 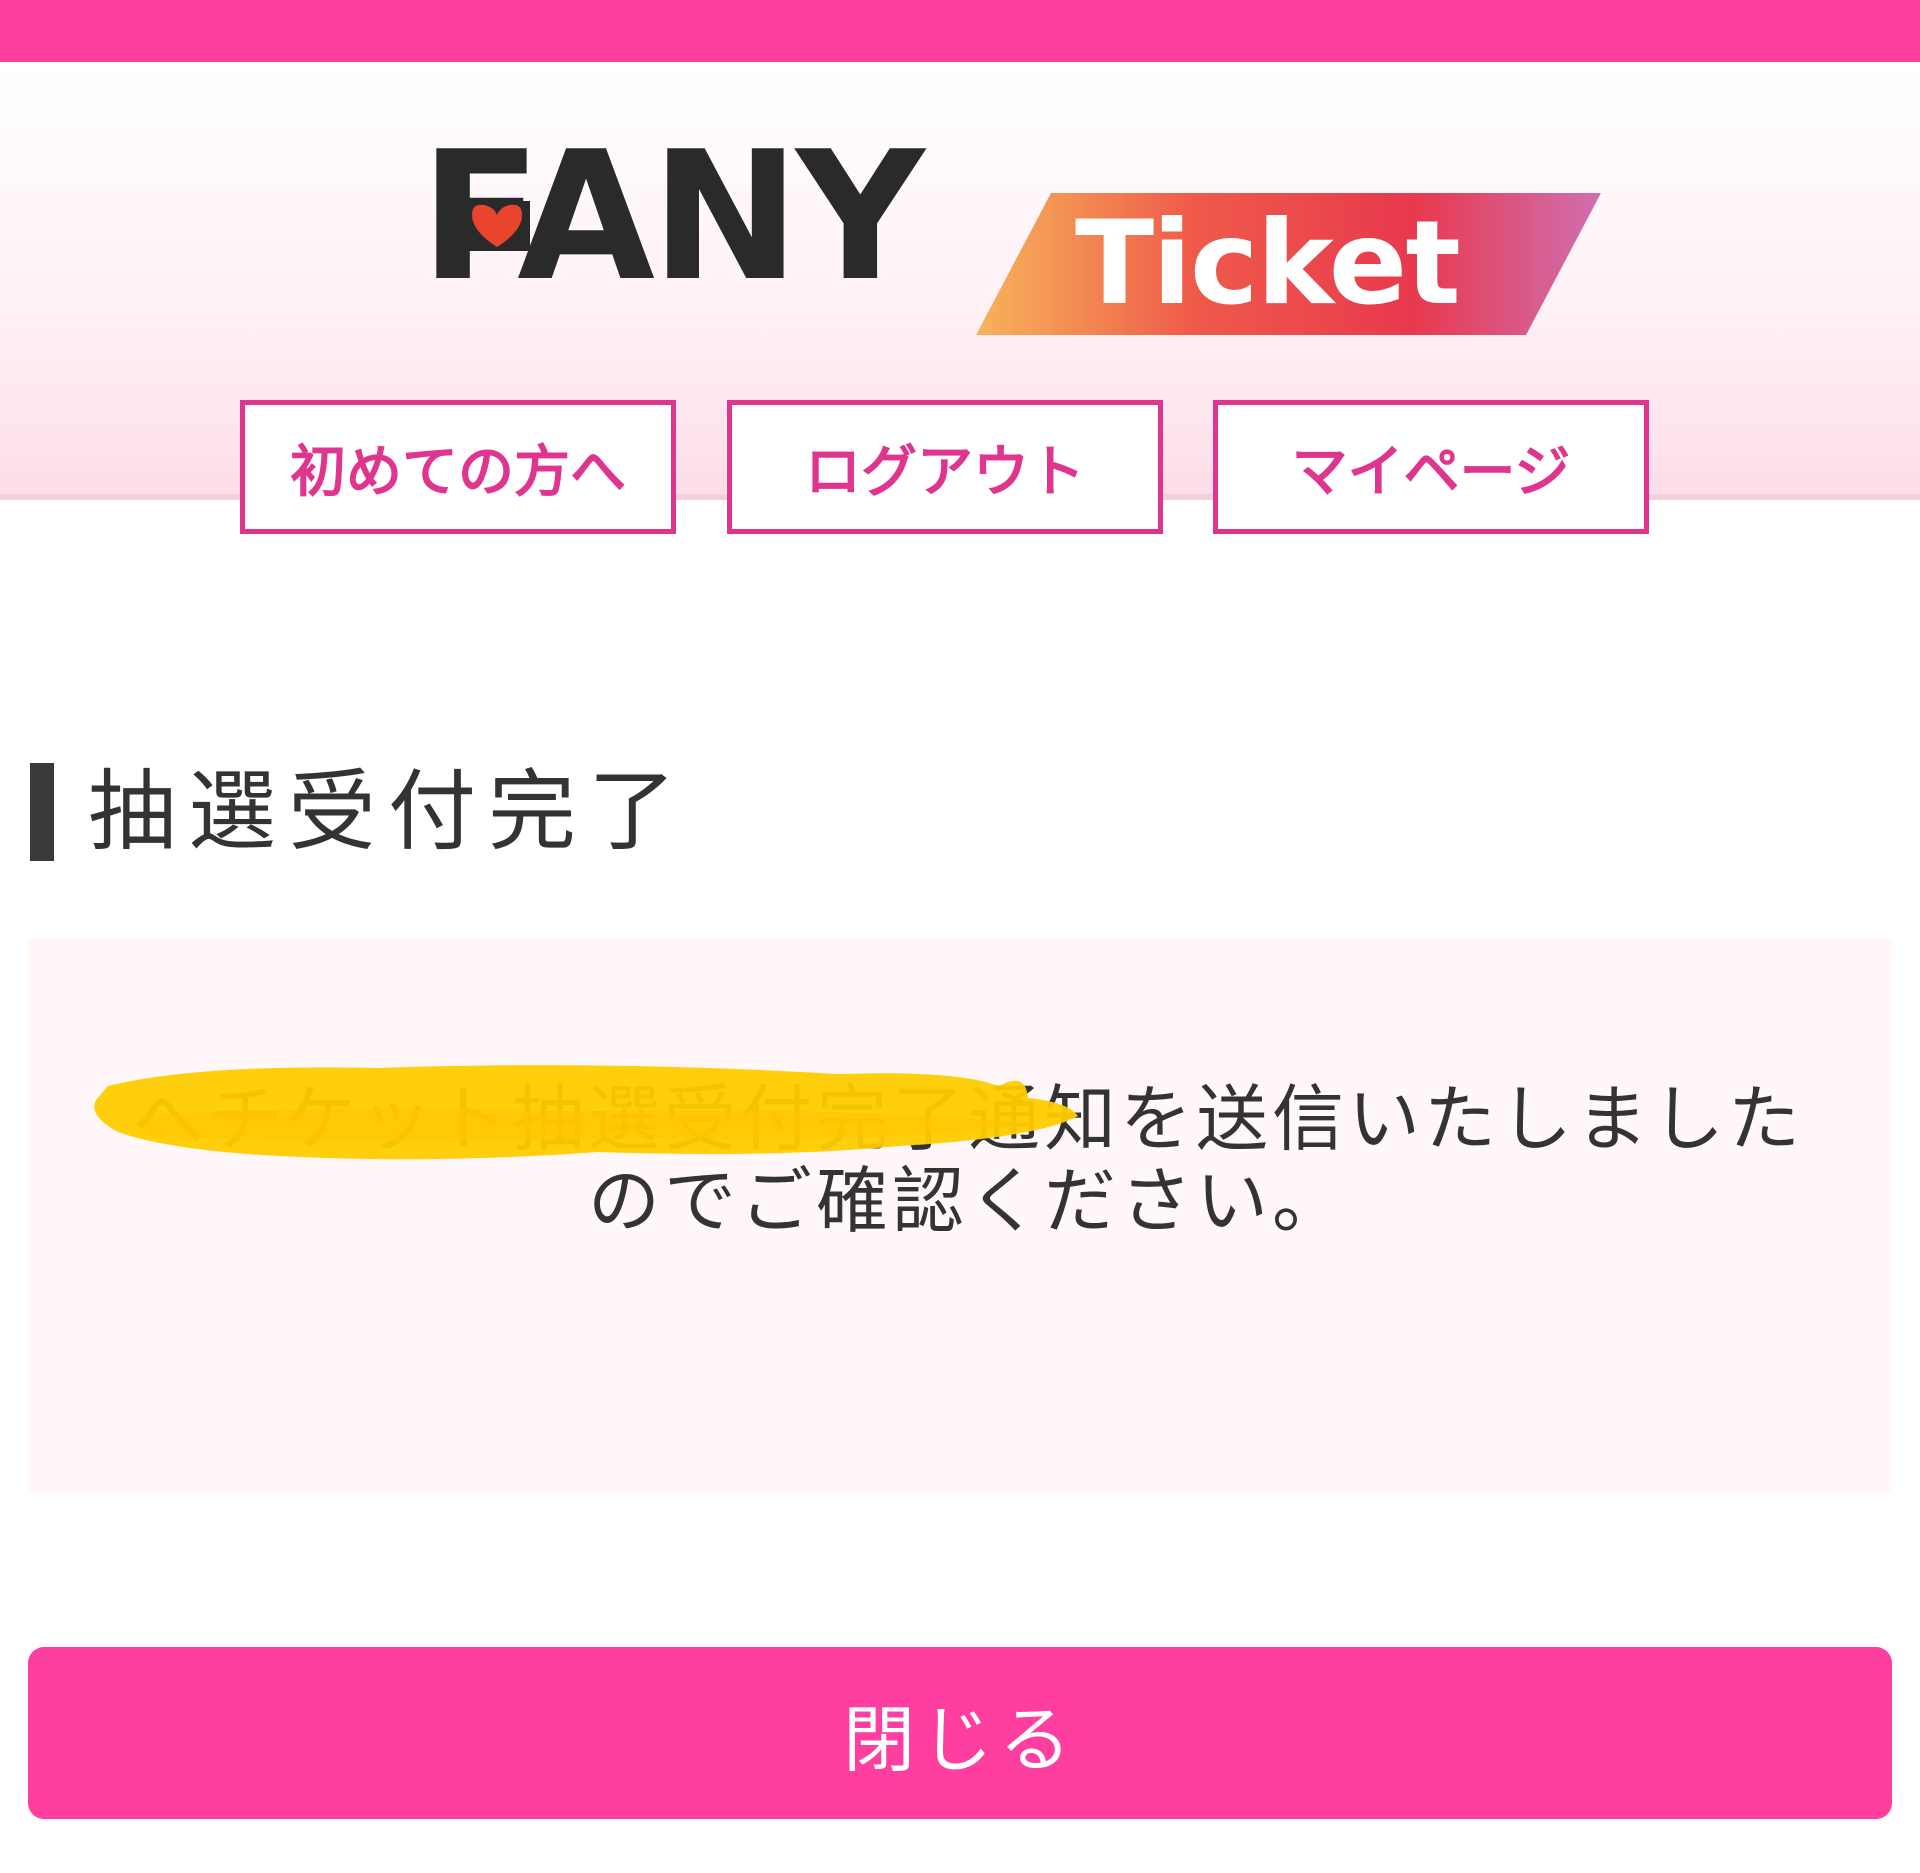 What do you see at coordinates (458, 467) in the screenshot?
I see `nav-first-time-button: 初めての方へ` at bounding box center [458, 467].